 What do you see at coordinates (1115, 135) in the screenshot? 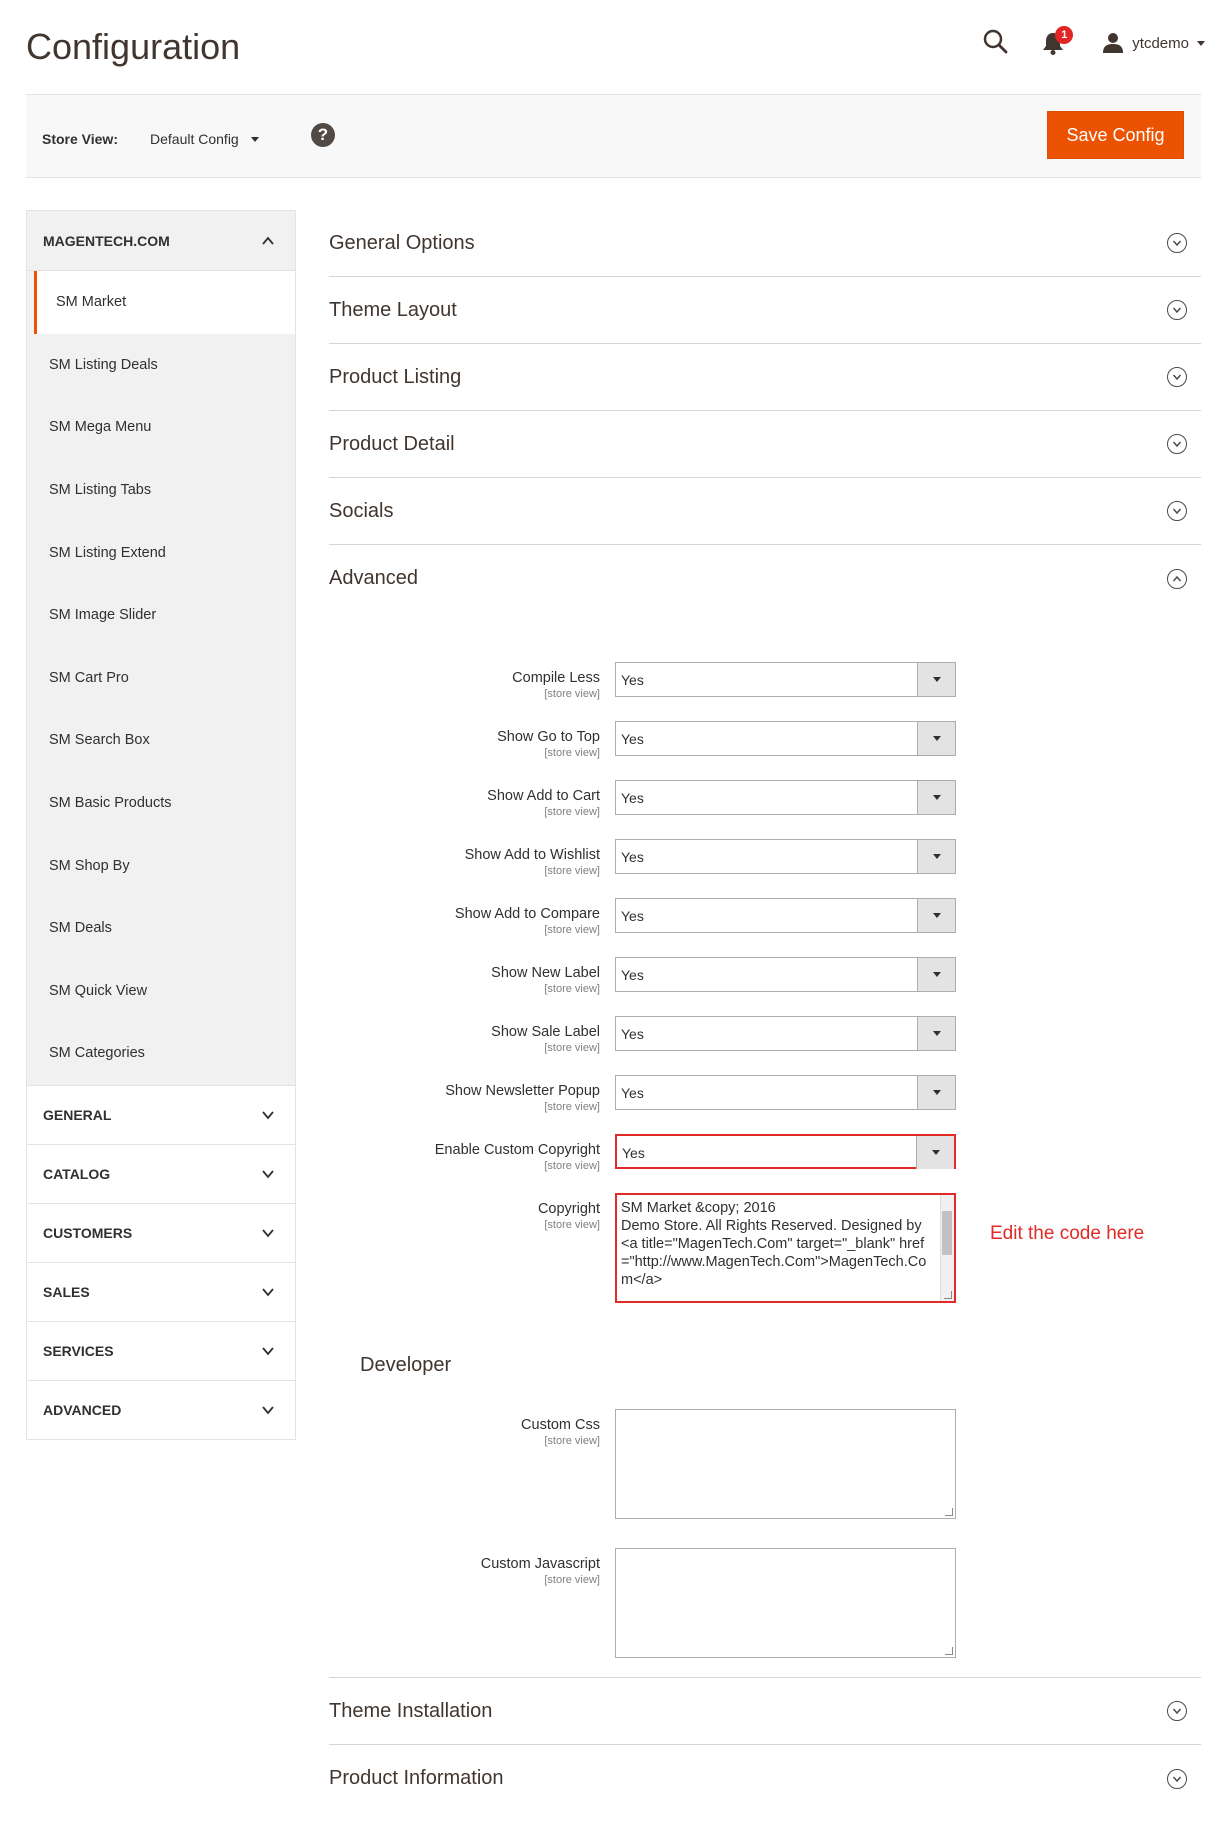
I see `save-config-button: Save Config` at bounding box center [1115, 135].